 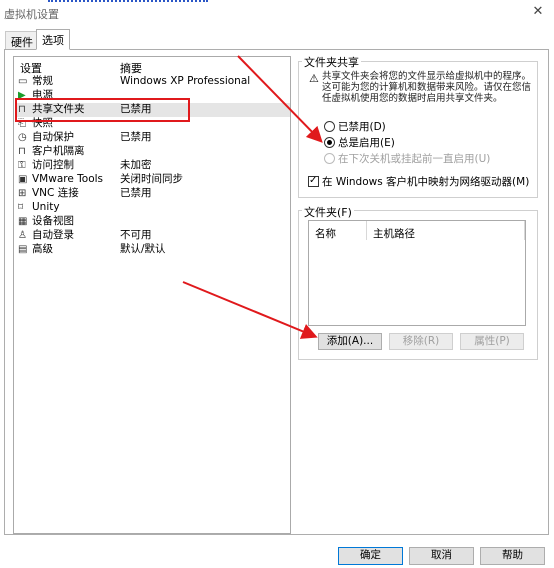 What do you see at coordinates (31, 68) in the screenshot?
I see `list-header-setting: 设置` at bounding box center [31, 68].